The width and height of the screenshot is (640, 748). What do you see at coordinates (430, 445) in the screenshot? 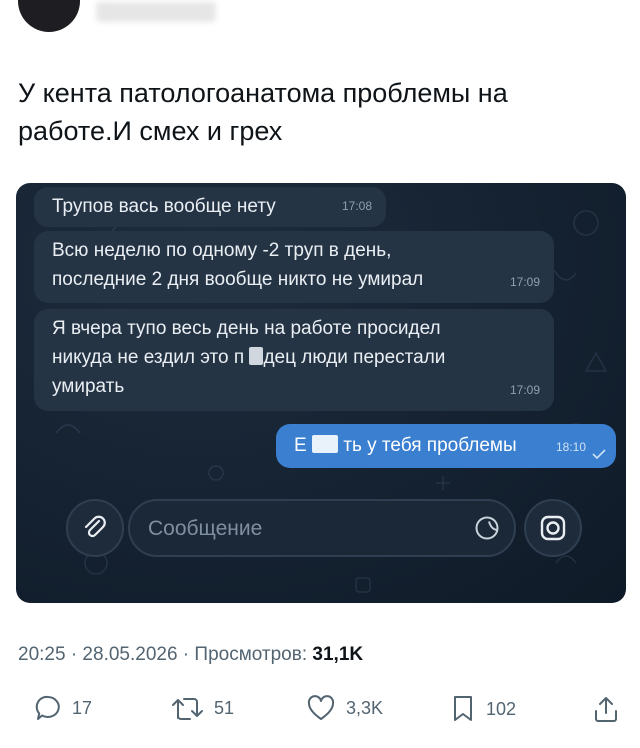
I see `message-text-part: ть у тебя проблемы` at bounding box center [430, 445].